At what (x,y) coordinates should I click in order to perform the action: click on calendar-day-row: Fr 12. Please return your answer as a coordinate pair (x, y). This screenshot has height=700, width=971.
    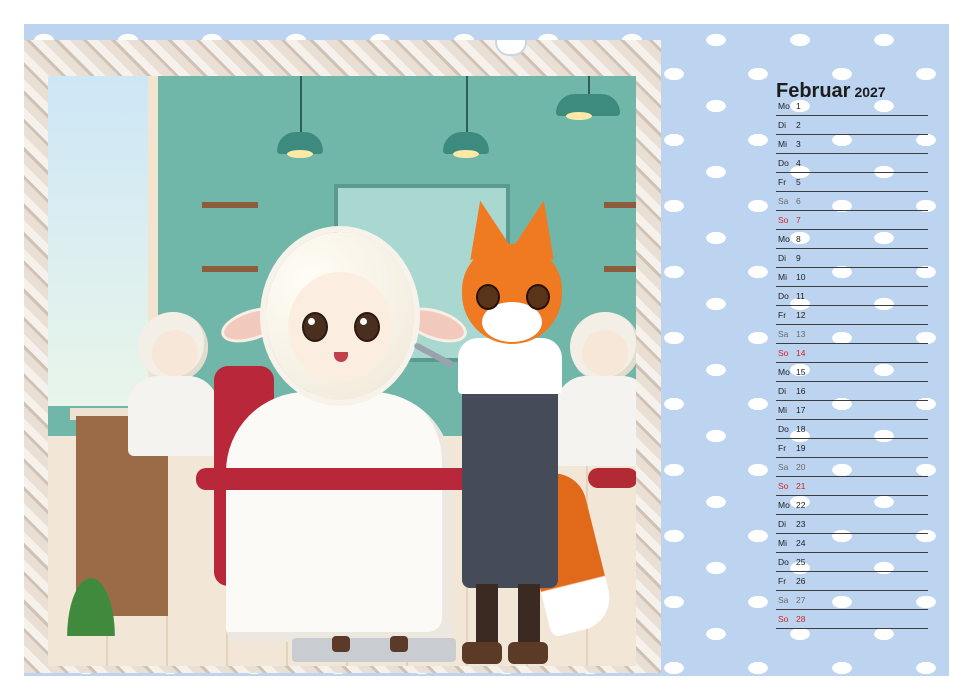
    Looking at the image, I should click on (852, 315).